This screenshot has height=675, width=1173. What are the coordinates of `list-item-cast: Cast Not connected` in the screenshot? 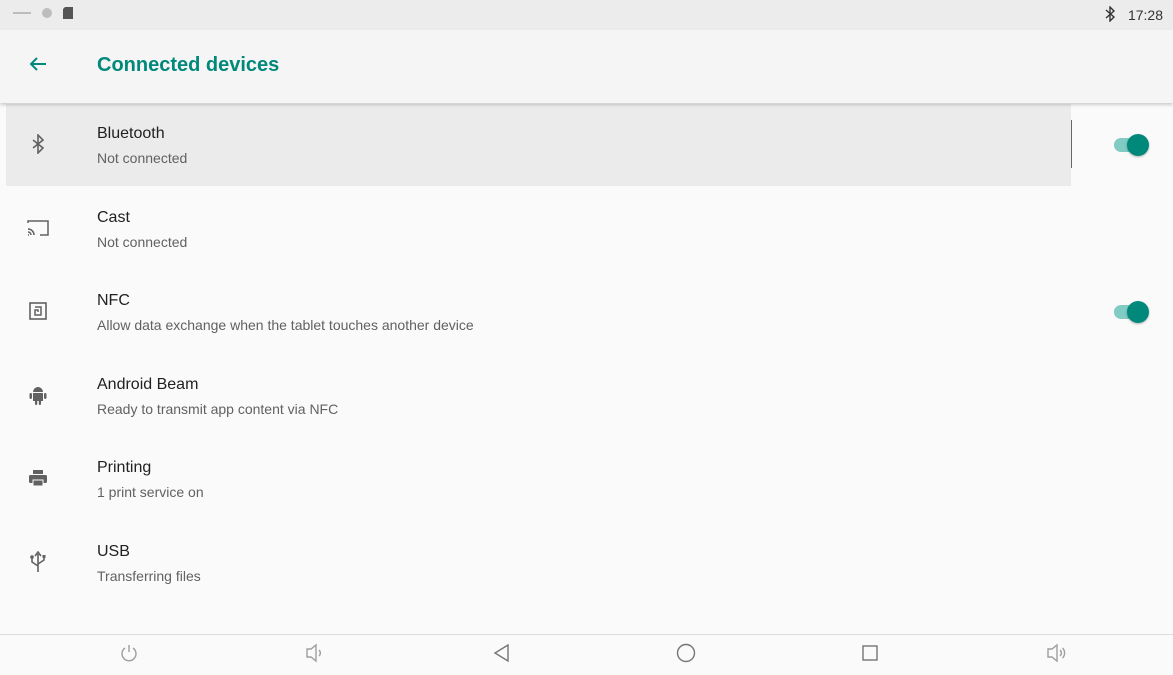 It's located at (589, 230).